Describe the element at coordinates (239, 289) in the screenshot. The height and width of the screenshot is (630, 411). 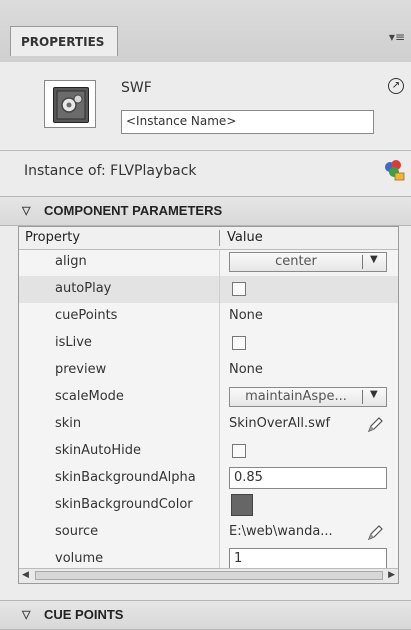
I see `autoplay-checkbox` at that location.